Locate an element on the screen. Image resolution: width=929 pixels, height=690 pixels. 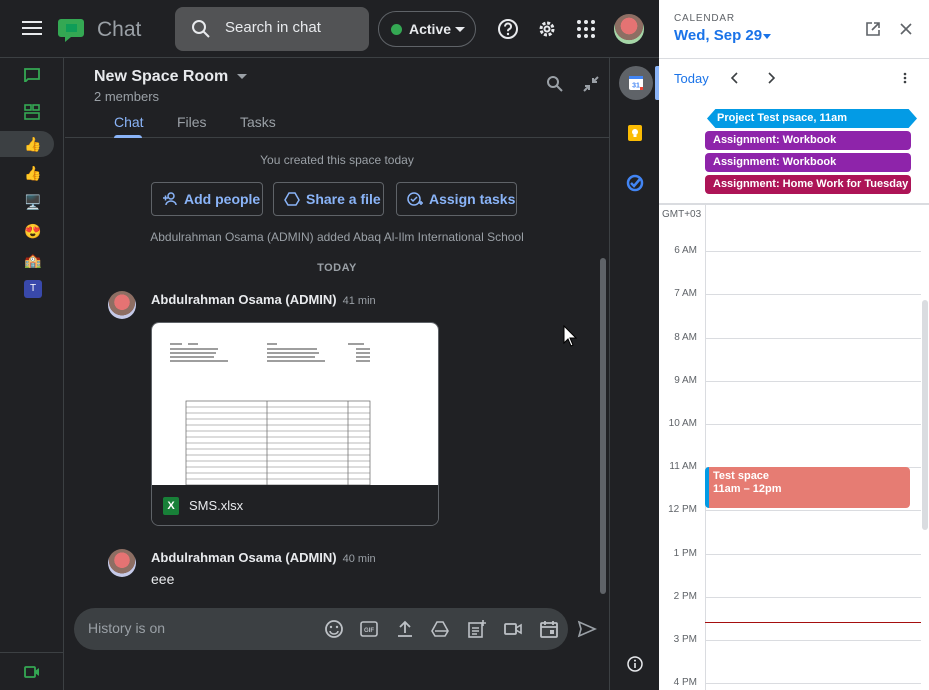
rail-space-school: 🏫 is located at coordinates (27, 260).